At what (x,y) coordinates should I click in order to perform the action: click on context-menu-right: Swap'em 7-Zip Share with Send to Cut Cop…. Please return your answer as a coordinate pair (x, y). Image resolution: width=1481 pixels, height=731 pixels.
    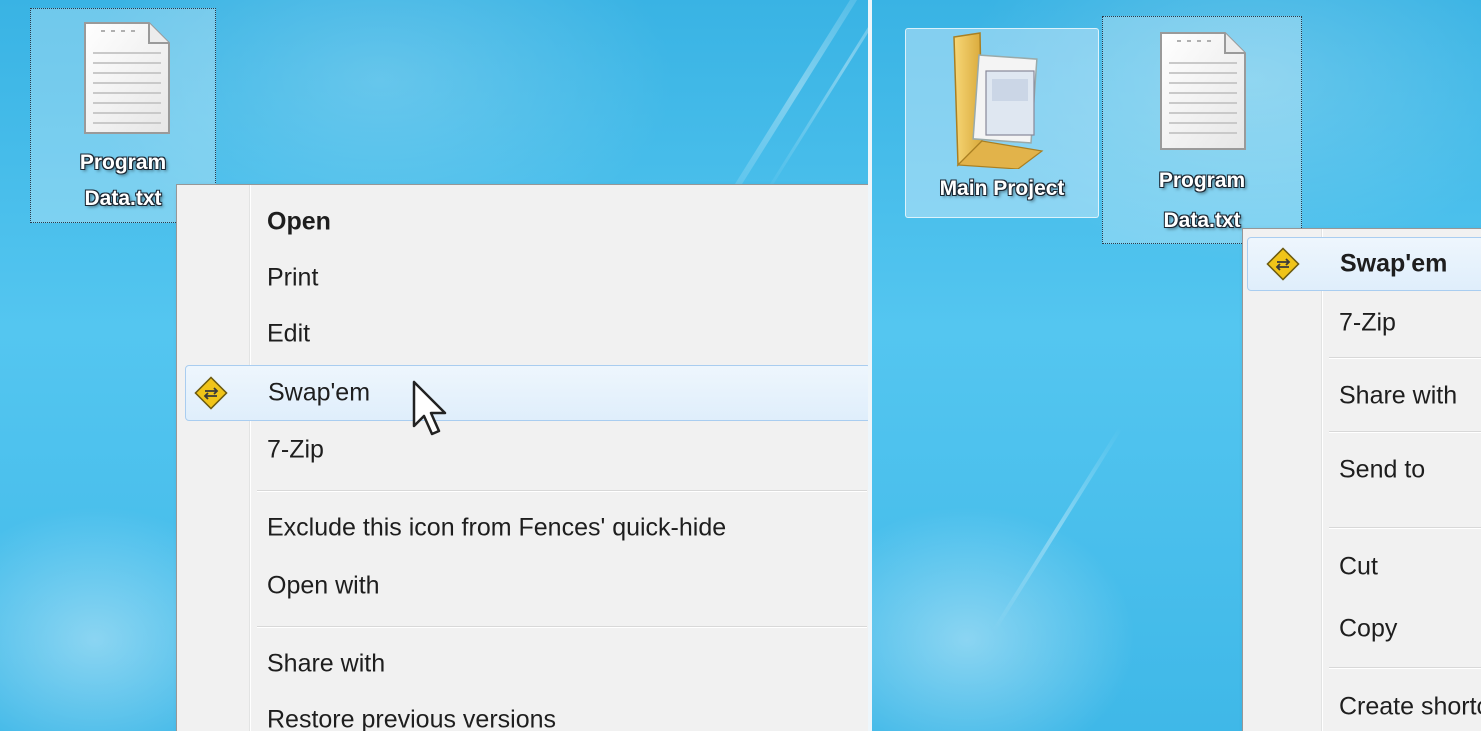
    Looking at the image, I should click on (1361, 479).